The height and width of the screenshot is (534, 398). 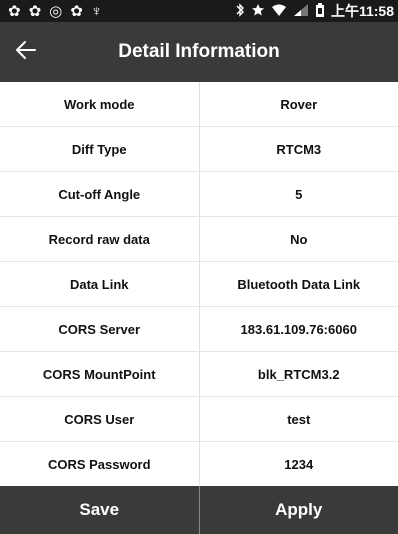 What do you see at coordinates (100, 419) in the screenshot?
I see `row-label: CORS User` at bounding box center [100, 419].